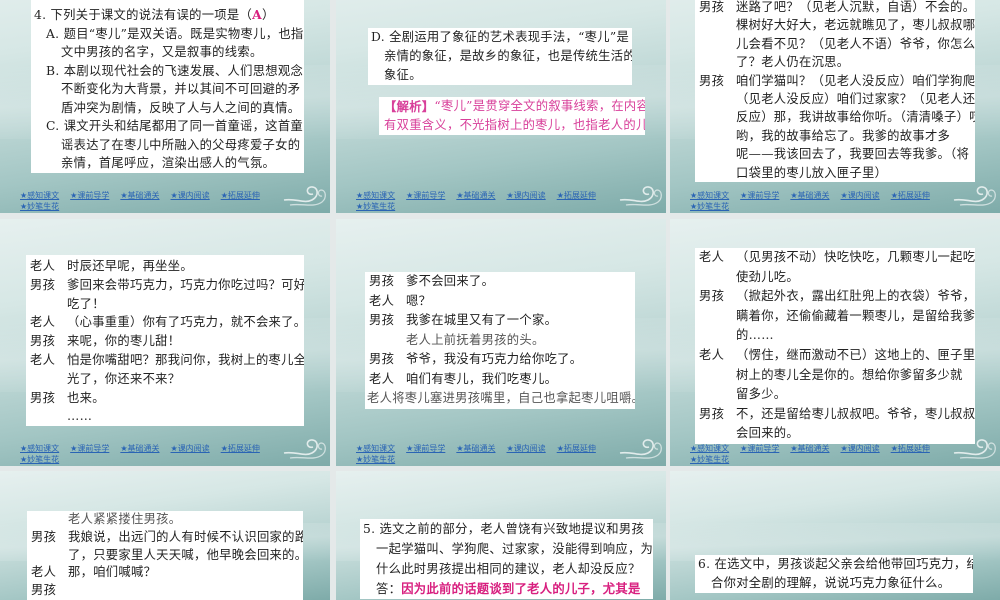  Describe the element at coordinates (181, 107) in the screenshot. I see `line-text: 盾冲突为剧情，反映了人与人之间的真情。` at that location.